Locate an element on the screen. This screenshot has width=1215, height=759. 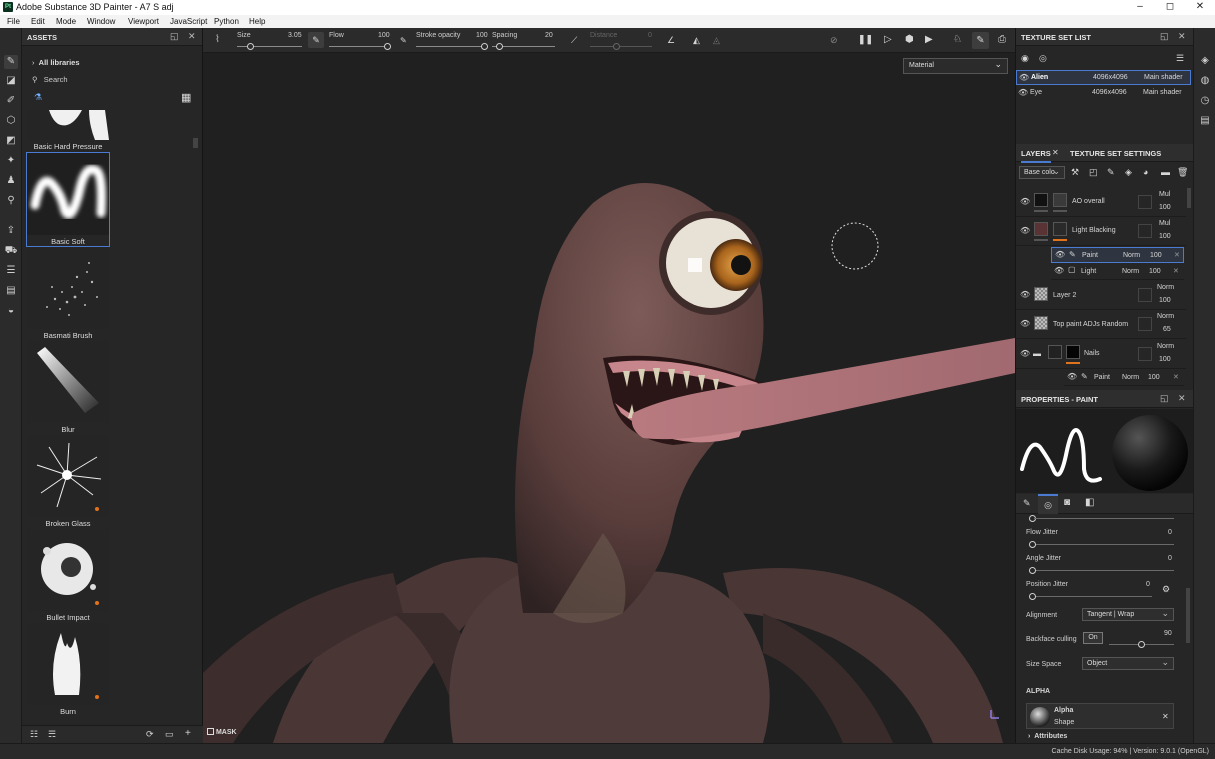
spacing-value: 20 is located at coordinates (549, 35).